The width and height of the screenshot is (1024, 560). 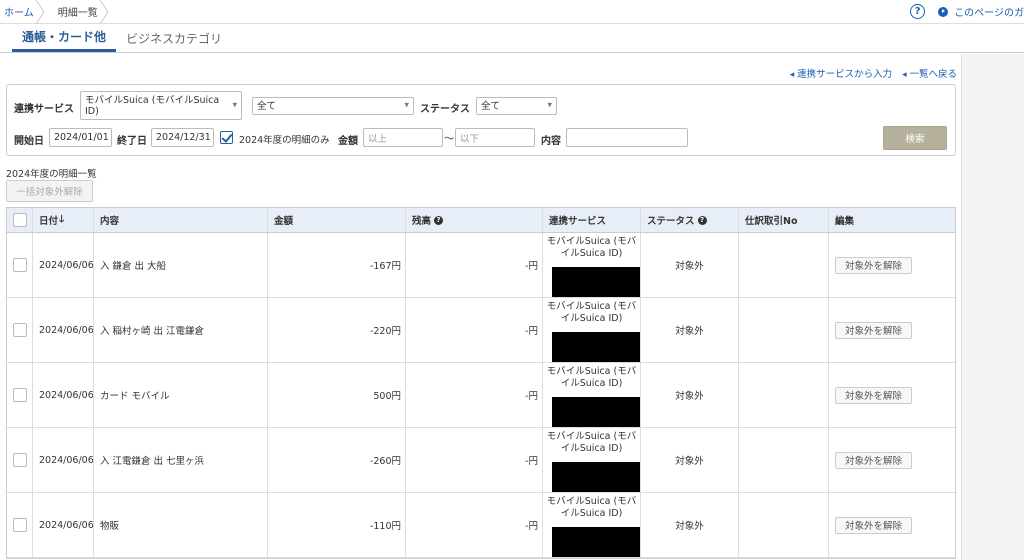 I want to click on list-title: 2024年度の明細一覧, so click(x=51, y=174).